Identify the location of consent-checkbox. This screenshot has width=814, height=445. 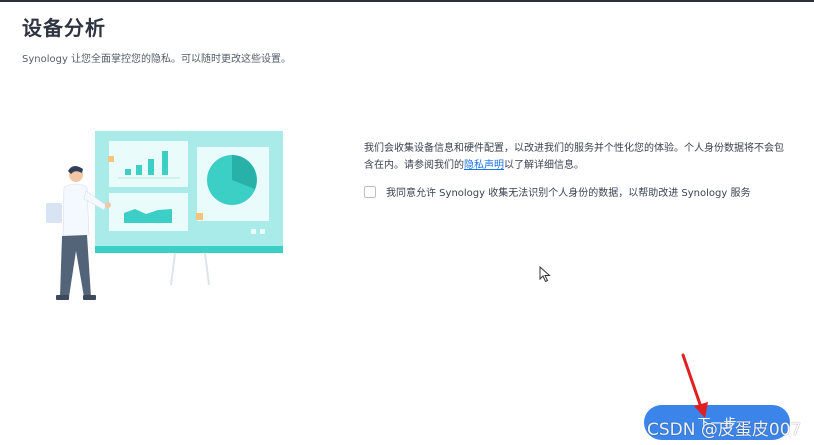
(370, 191).